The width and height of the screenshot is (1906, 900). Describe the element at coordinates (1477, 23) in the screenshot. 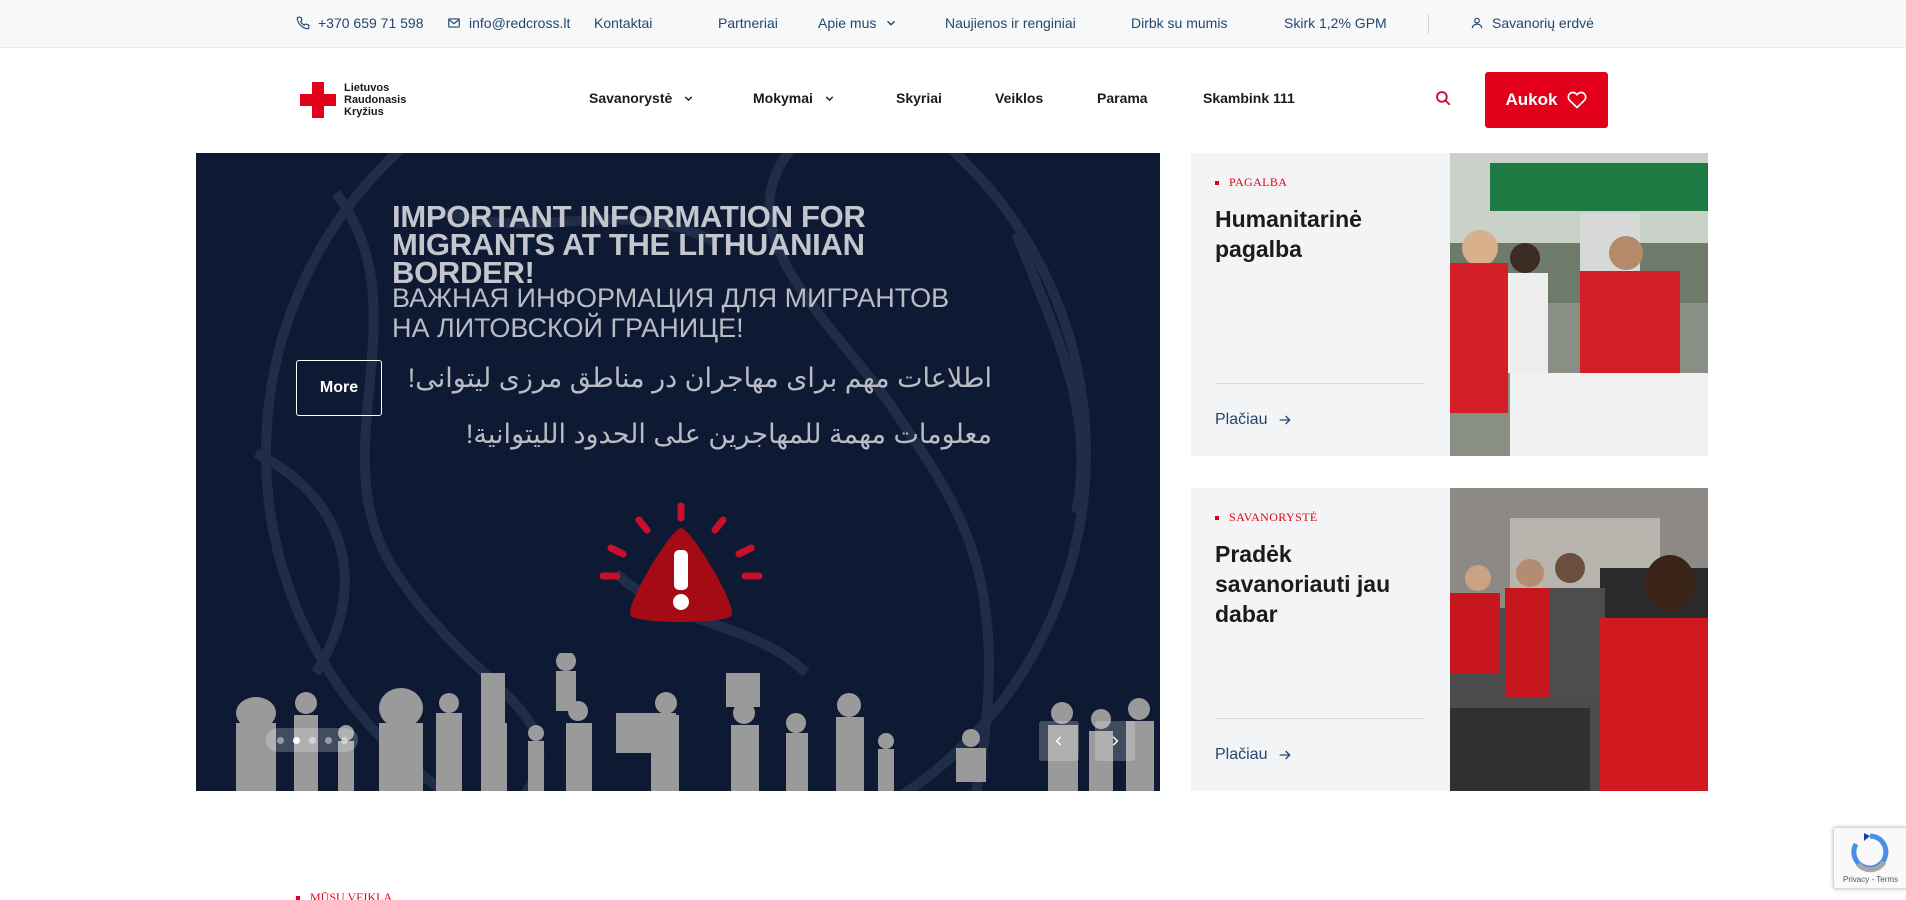

I see `user-icon` at that location.